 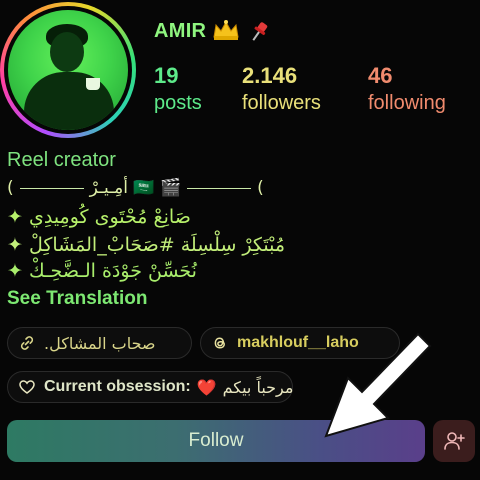 I want to click on avatar-figure-cup, so click(x=93, y=84).